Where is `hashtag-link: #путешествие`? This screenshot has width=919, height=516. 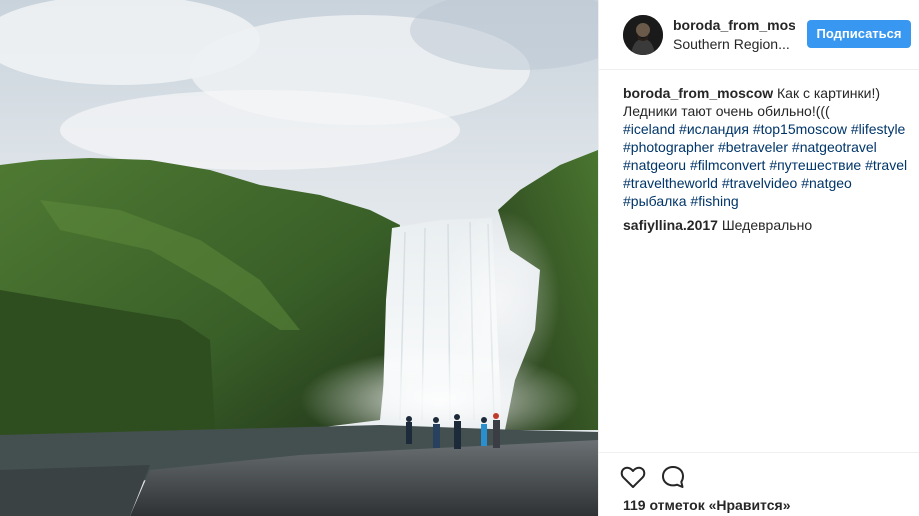
hashtag-link: #путешествие is located at coordinates (815, 165).